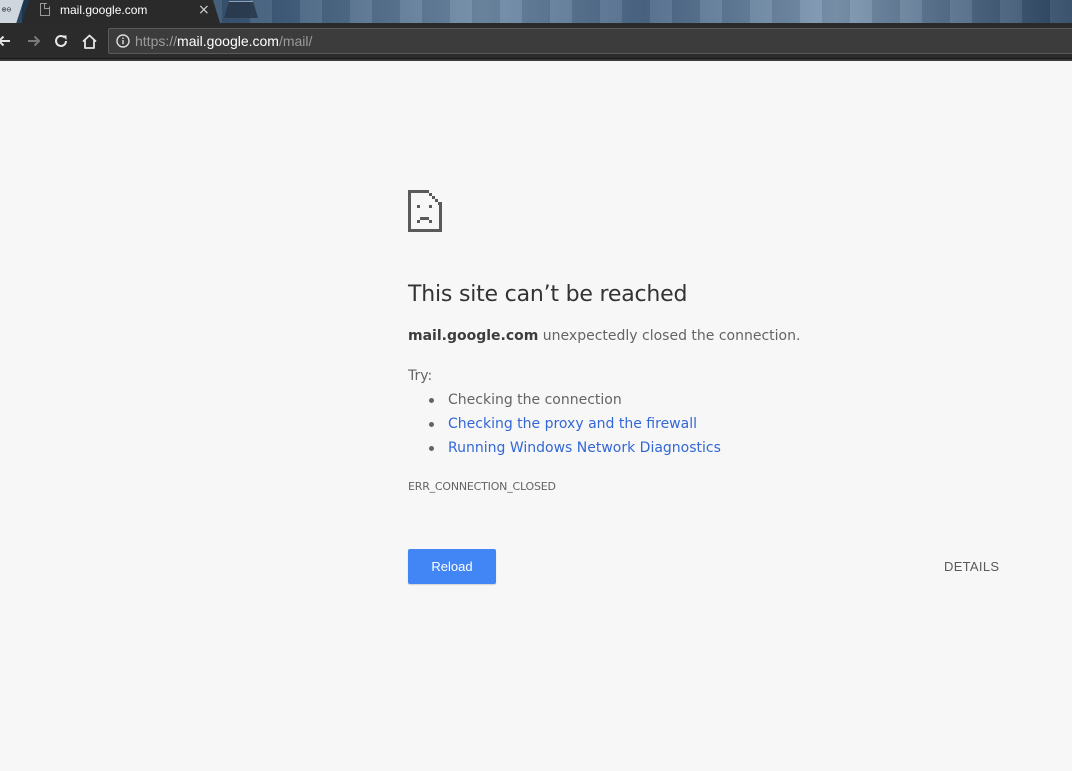 This screenshot has width=1072, height=771. What do you see at coordinates (482, 486) in the screenshot?
I see `error-code: ERR_CONNECTION_CLOSED` at bounding box center [482, 486].